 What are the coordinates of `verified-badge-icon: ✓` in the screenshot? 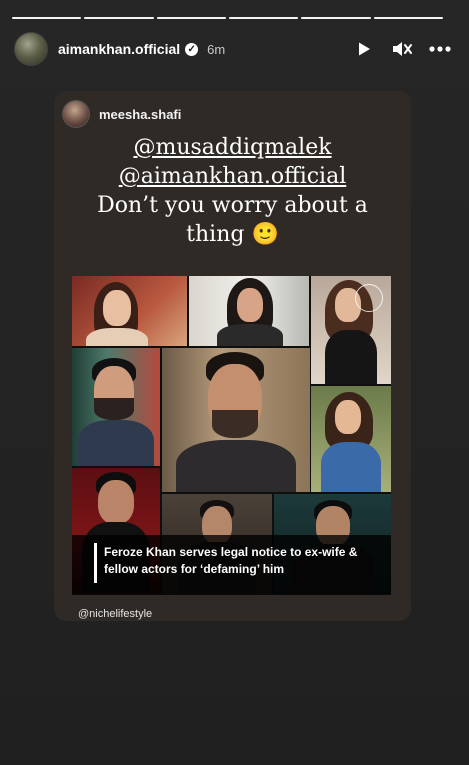 It's located at (192, 49).